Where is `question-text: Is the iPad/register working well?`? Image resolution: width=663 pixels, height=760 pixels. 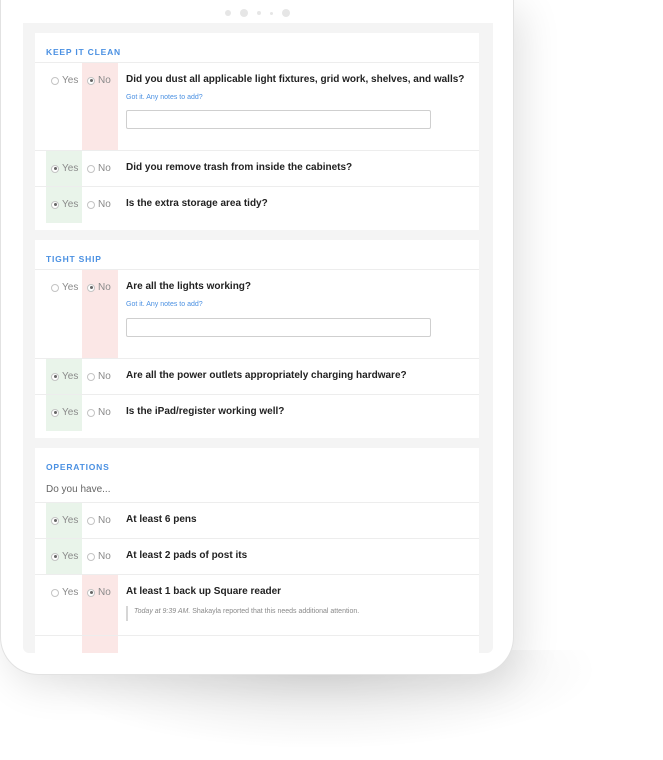
question-text: Is the iPad/register working well? is located at coordinates (205, 411).